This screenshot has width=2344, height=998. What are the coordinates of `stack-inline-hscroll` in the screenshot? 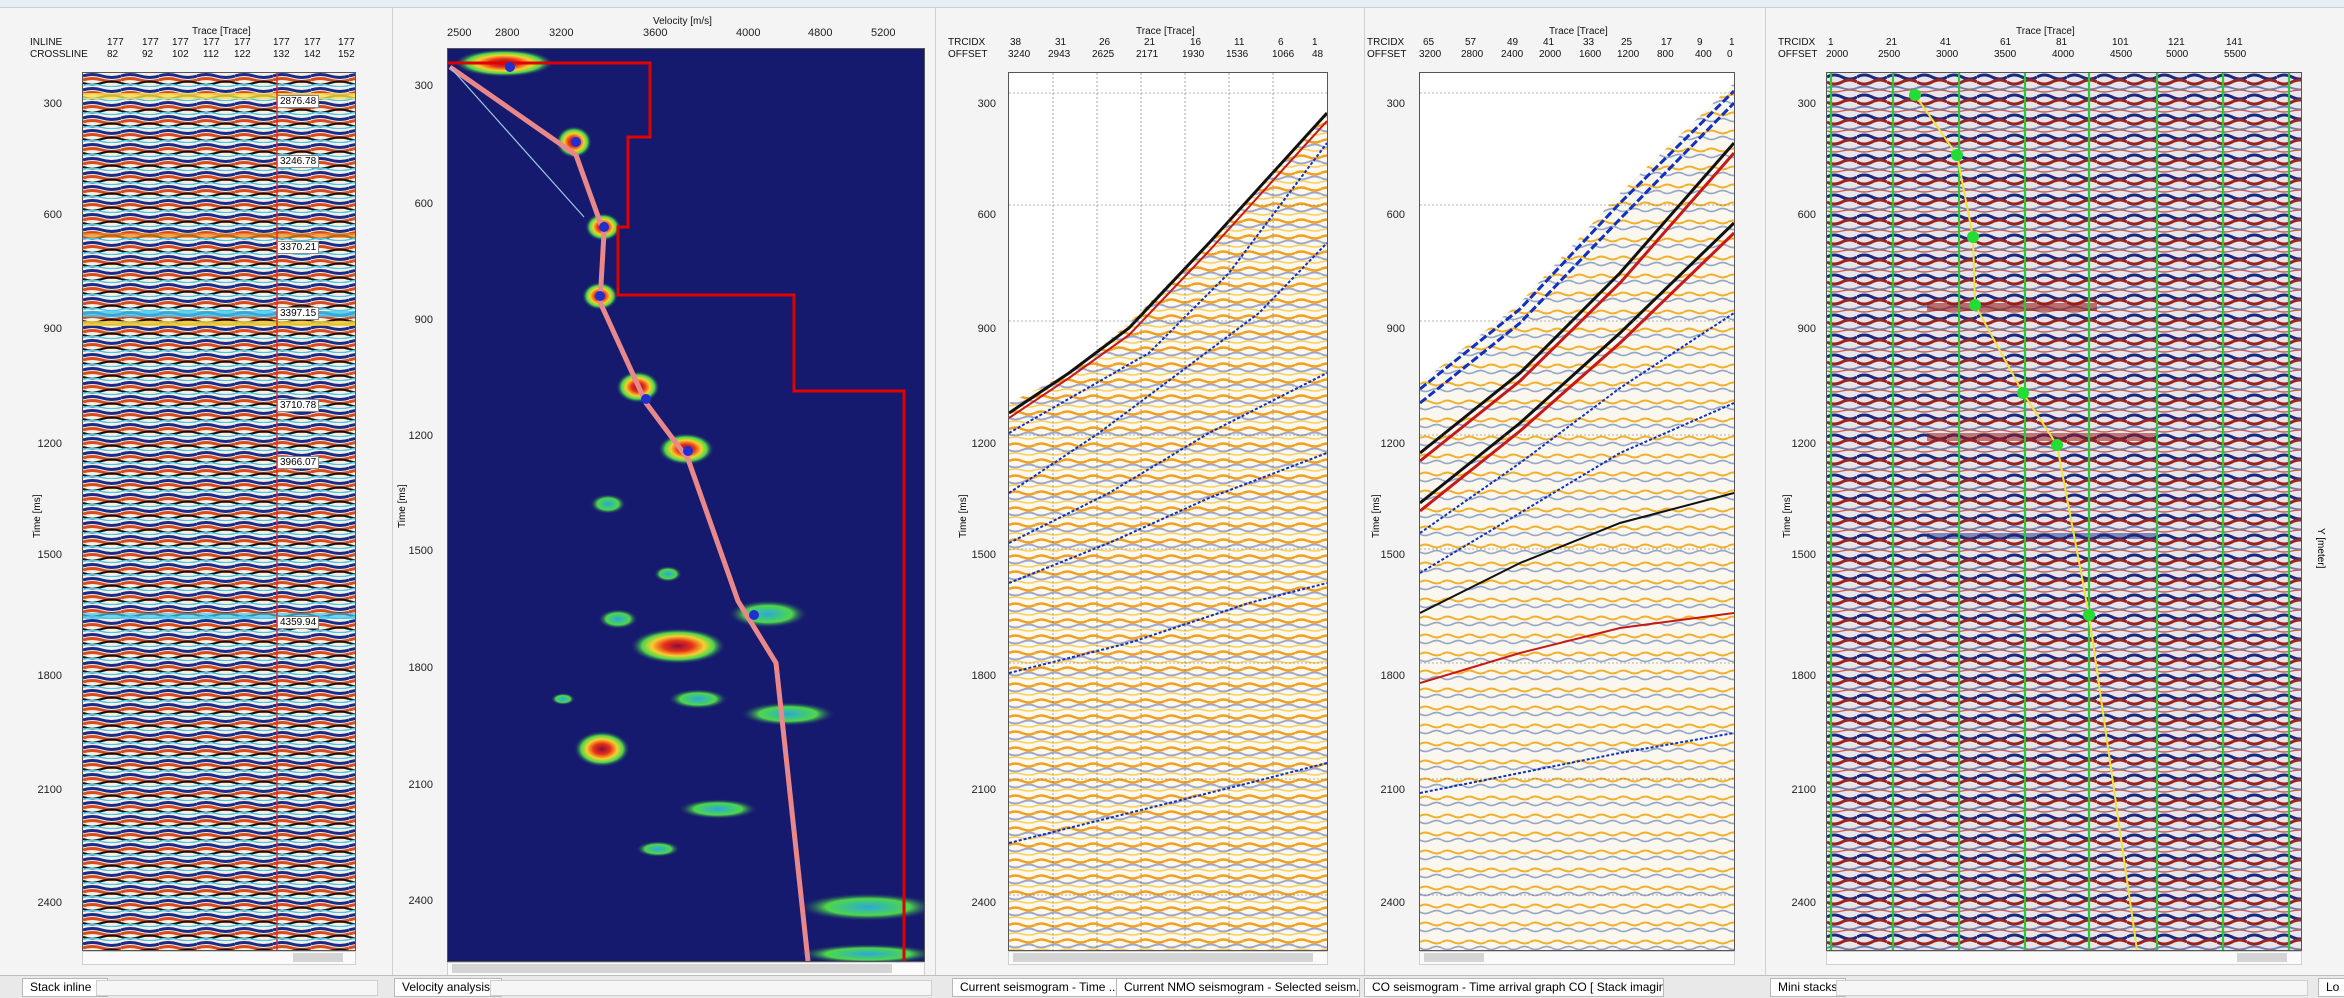 It's located at (219, 958).